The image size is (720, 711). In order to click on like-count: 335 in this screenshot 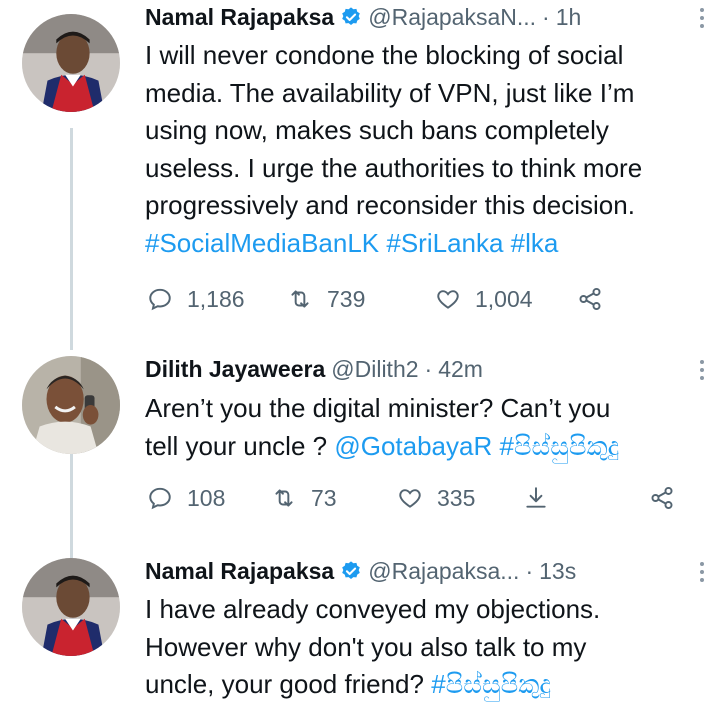, I will do `click(456, 497)`.